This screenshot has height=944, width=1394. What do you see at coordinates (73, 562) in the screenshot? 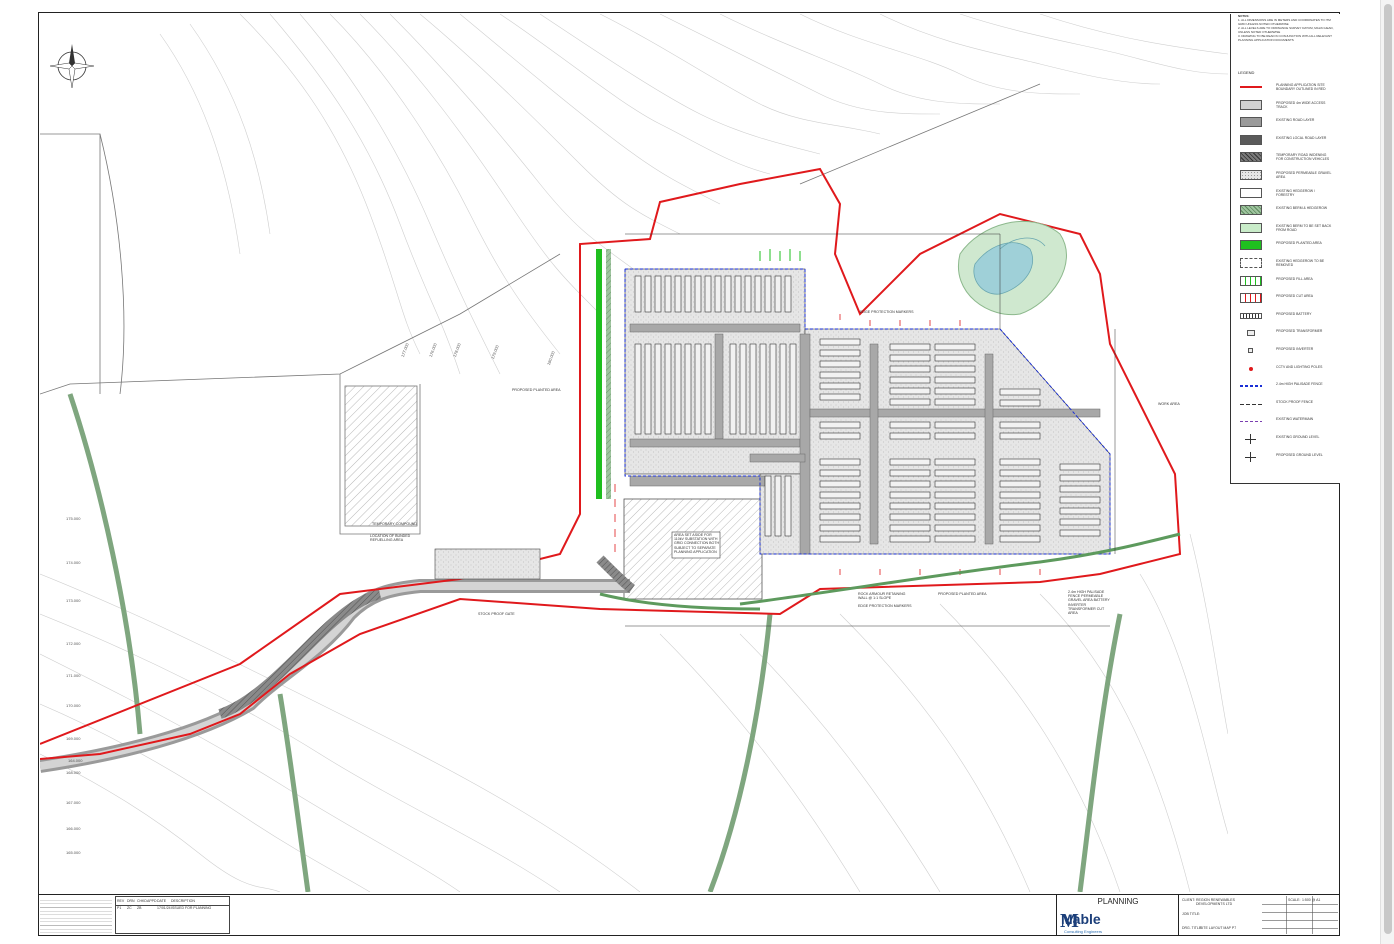
I see `contour-label: 174.000` at bounding box center [73, 562].